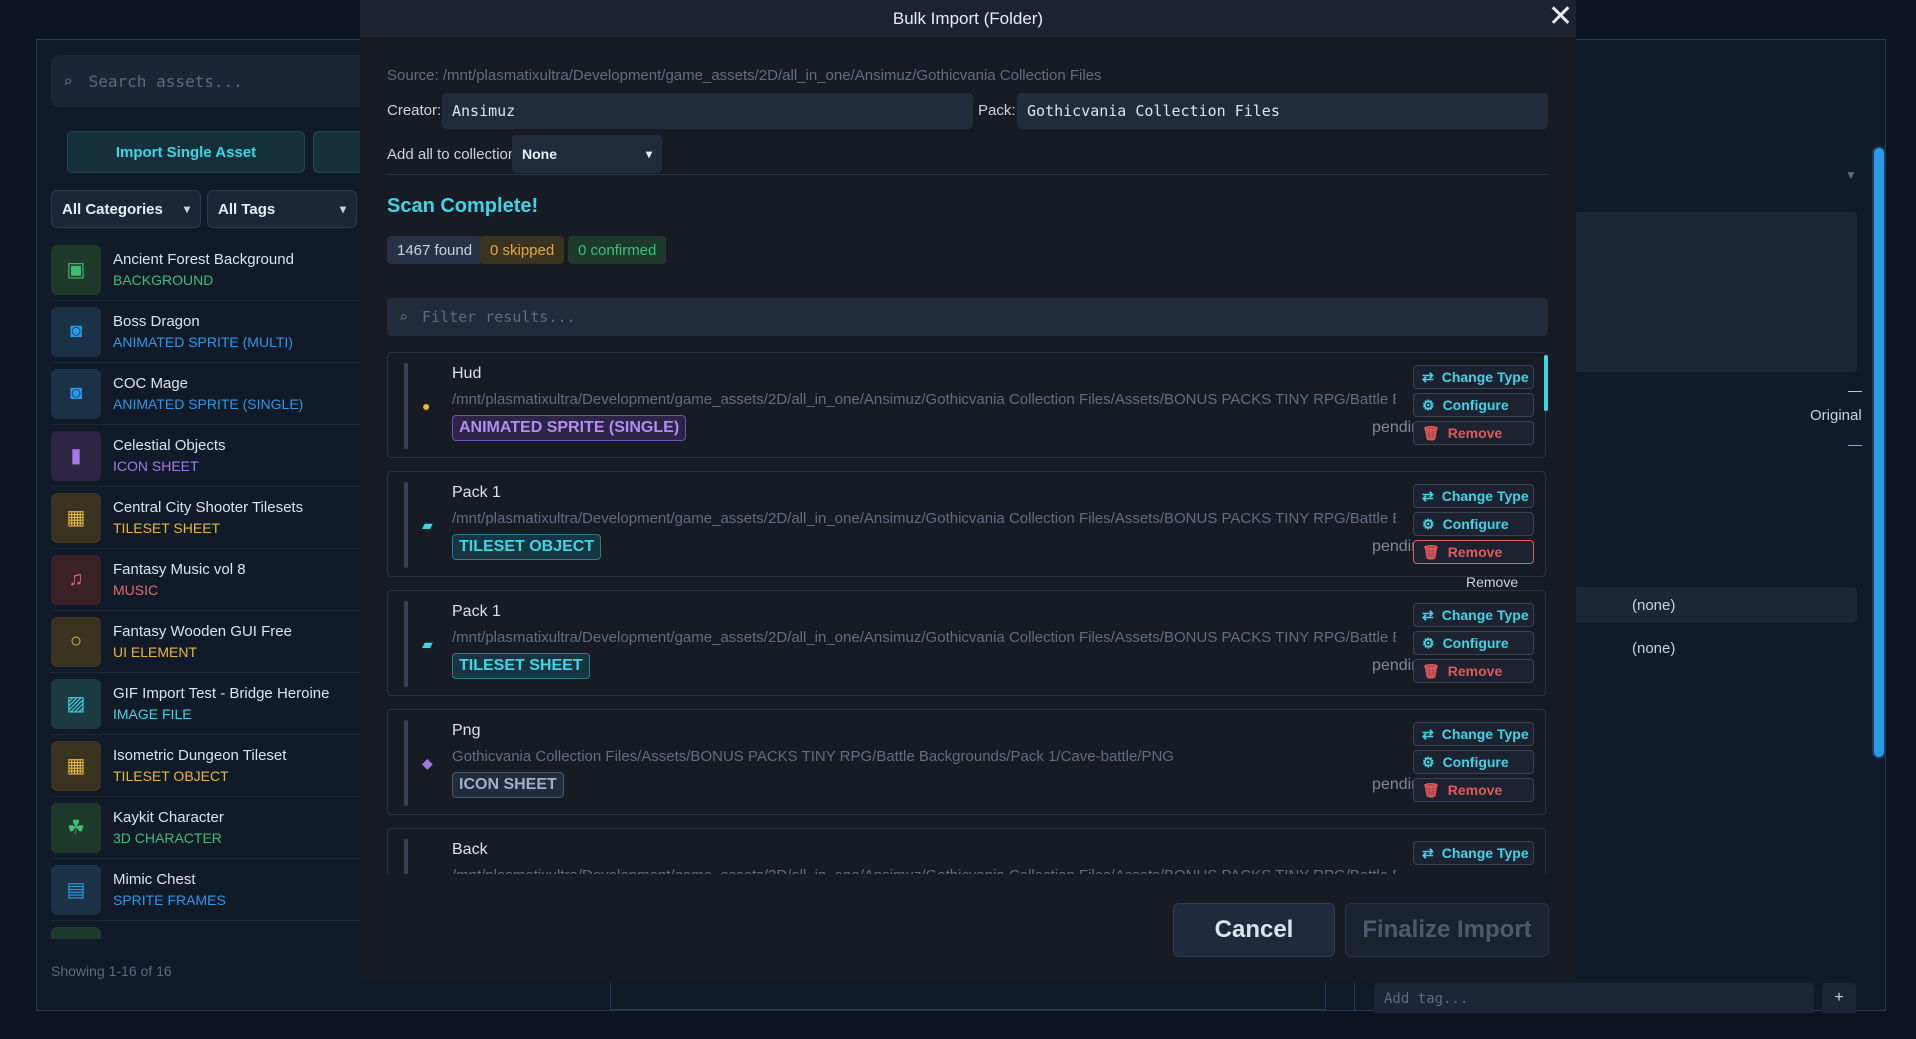 The width and height of the screenshot is (1916, 1039). I want to click on image-icon: ▣, so click(76, 269).